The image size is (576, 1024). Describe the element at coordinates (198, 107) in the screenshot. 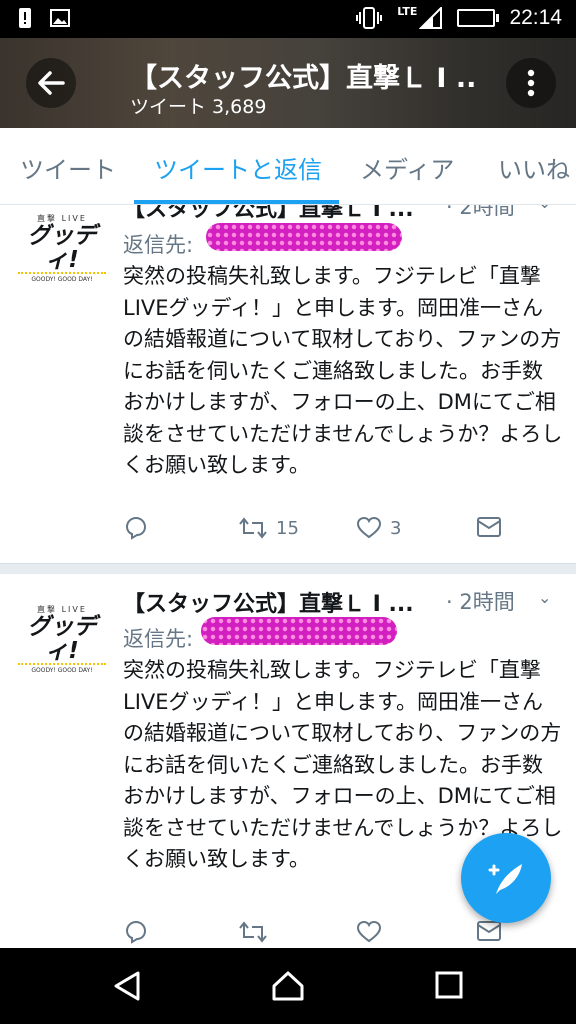

I see `tweet-count: ツイート 3,689` at that location.